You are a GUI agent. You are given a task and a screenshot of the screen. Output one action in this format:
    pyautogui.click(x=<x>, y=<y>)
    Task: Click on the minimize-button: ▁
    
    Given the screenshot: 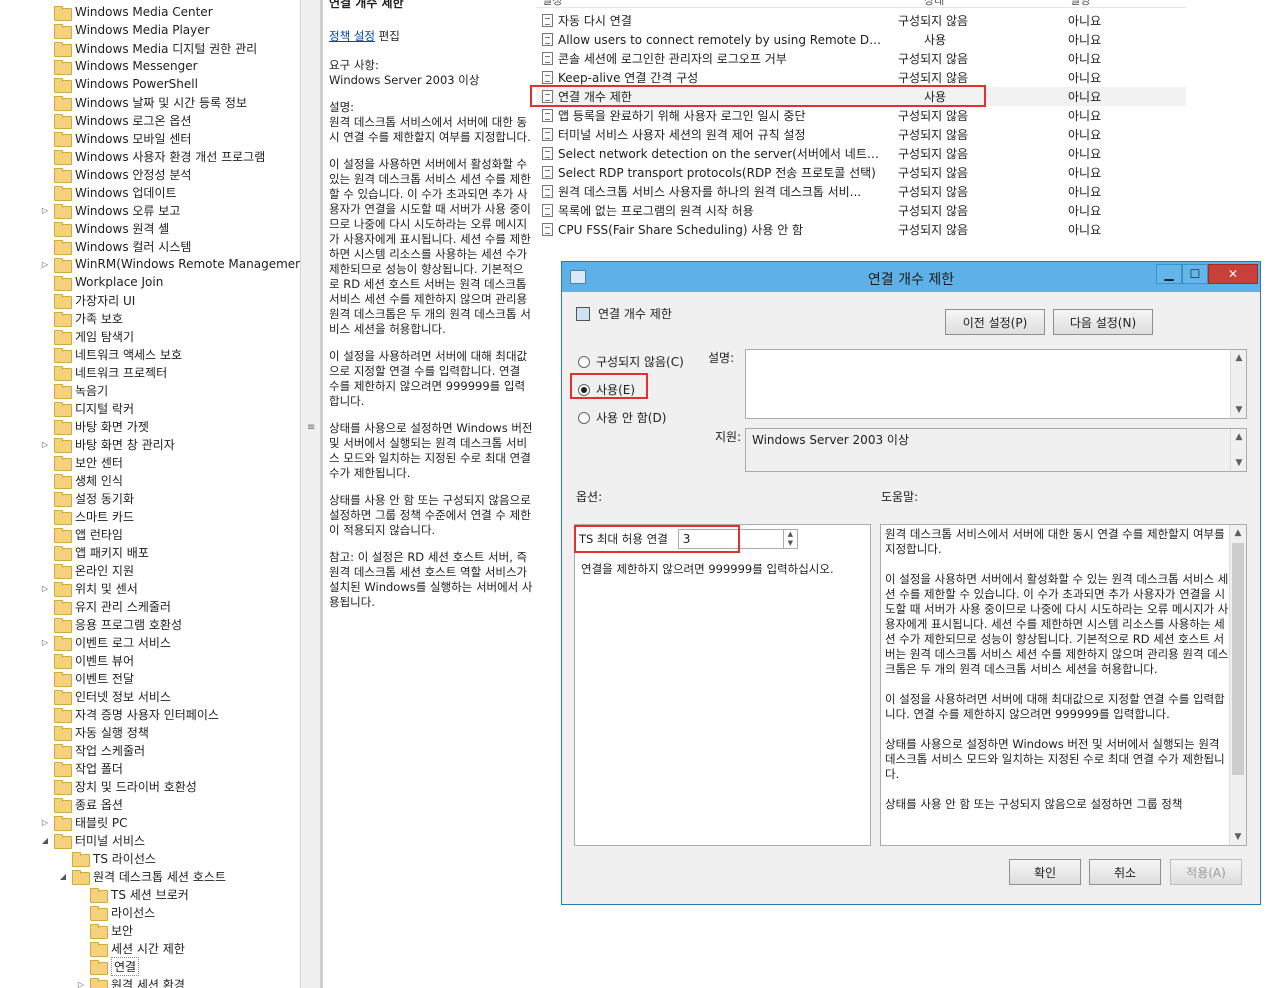 What is the action you would take?
    pyautogui.click(x=1169, y=274)
    